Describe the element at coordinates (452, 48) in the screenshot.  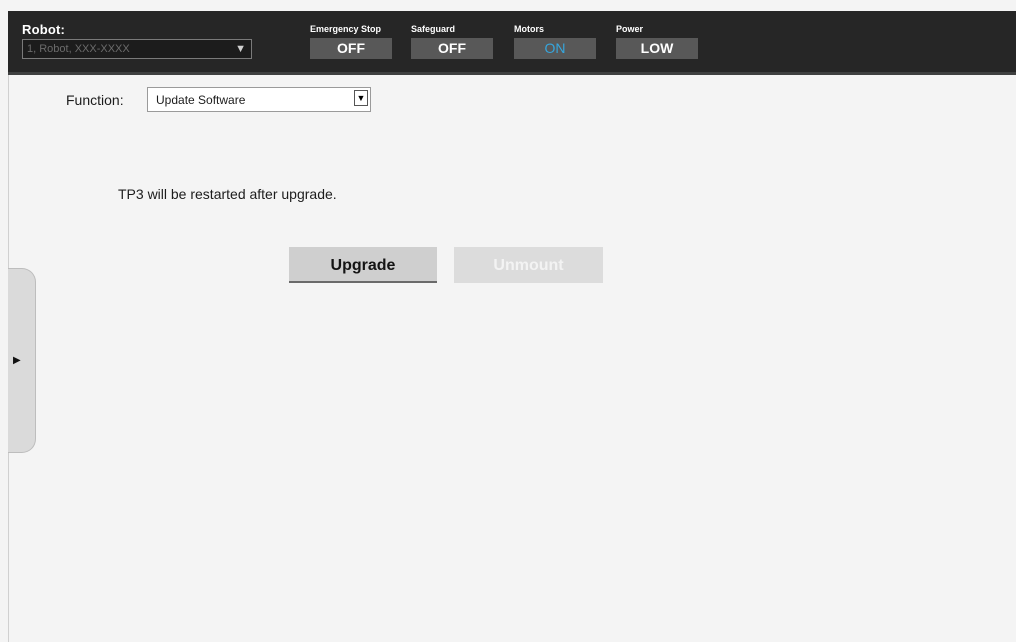
I see `safeguard-value: OFF` at that location.